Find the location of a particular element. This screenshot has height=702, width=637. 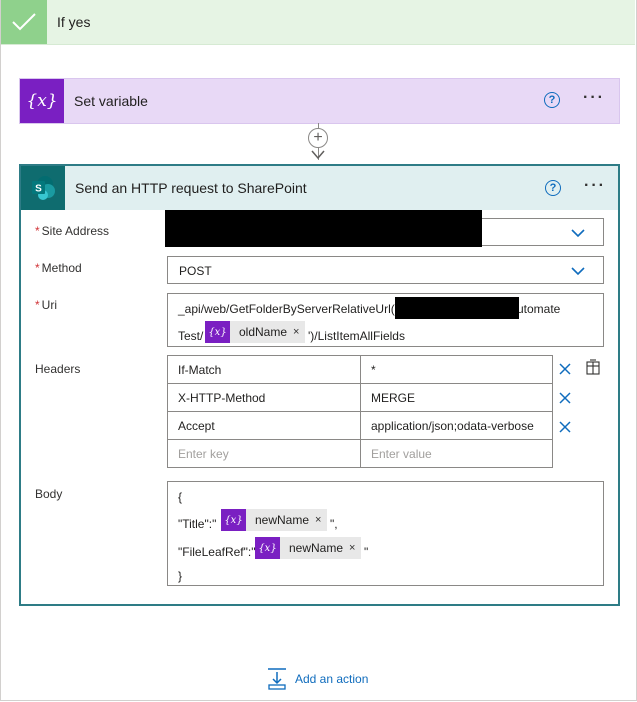

set-variable-title: Set variable is located at coordinates (111, 101).